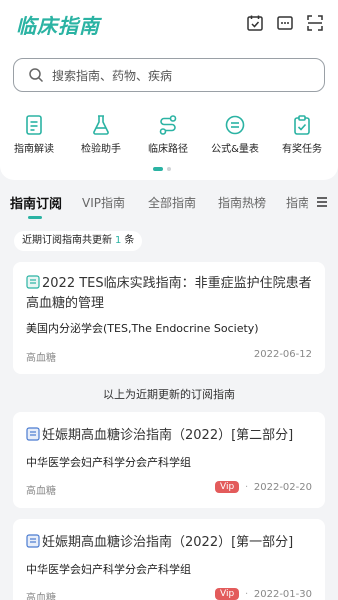 The height and width of the screenshot is (600, 338). Describe the element at coordinates (129, 240) in the screenshot. I see `notice-suffix: 条` at that location.